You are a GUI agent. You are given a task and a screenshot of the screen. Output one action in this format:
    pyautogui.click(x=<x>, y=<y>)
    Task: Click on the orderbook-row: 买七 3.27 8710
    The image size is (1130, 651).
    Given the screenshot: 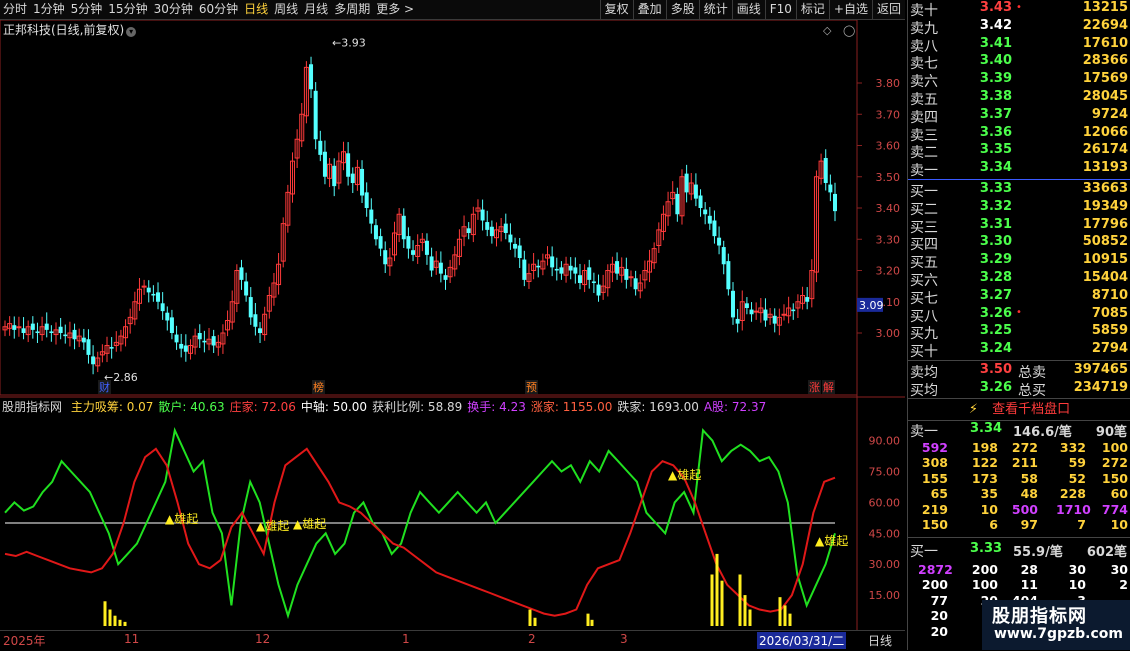 What is the action you would take?
    pyautogui.click(x=1019, y=297)
    